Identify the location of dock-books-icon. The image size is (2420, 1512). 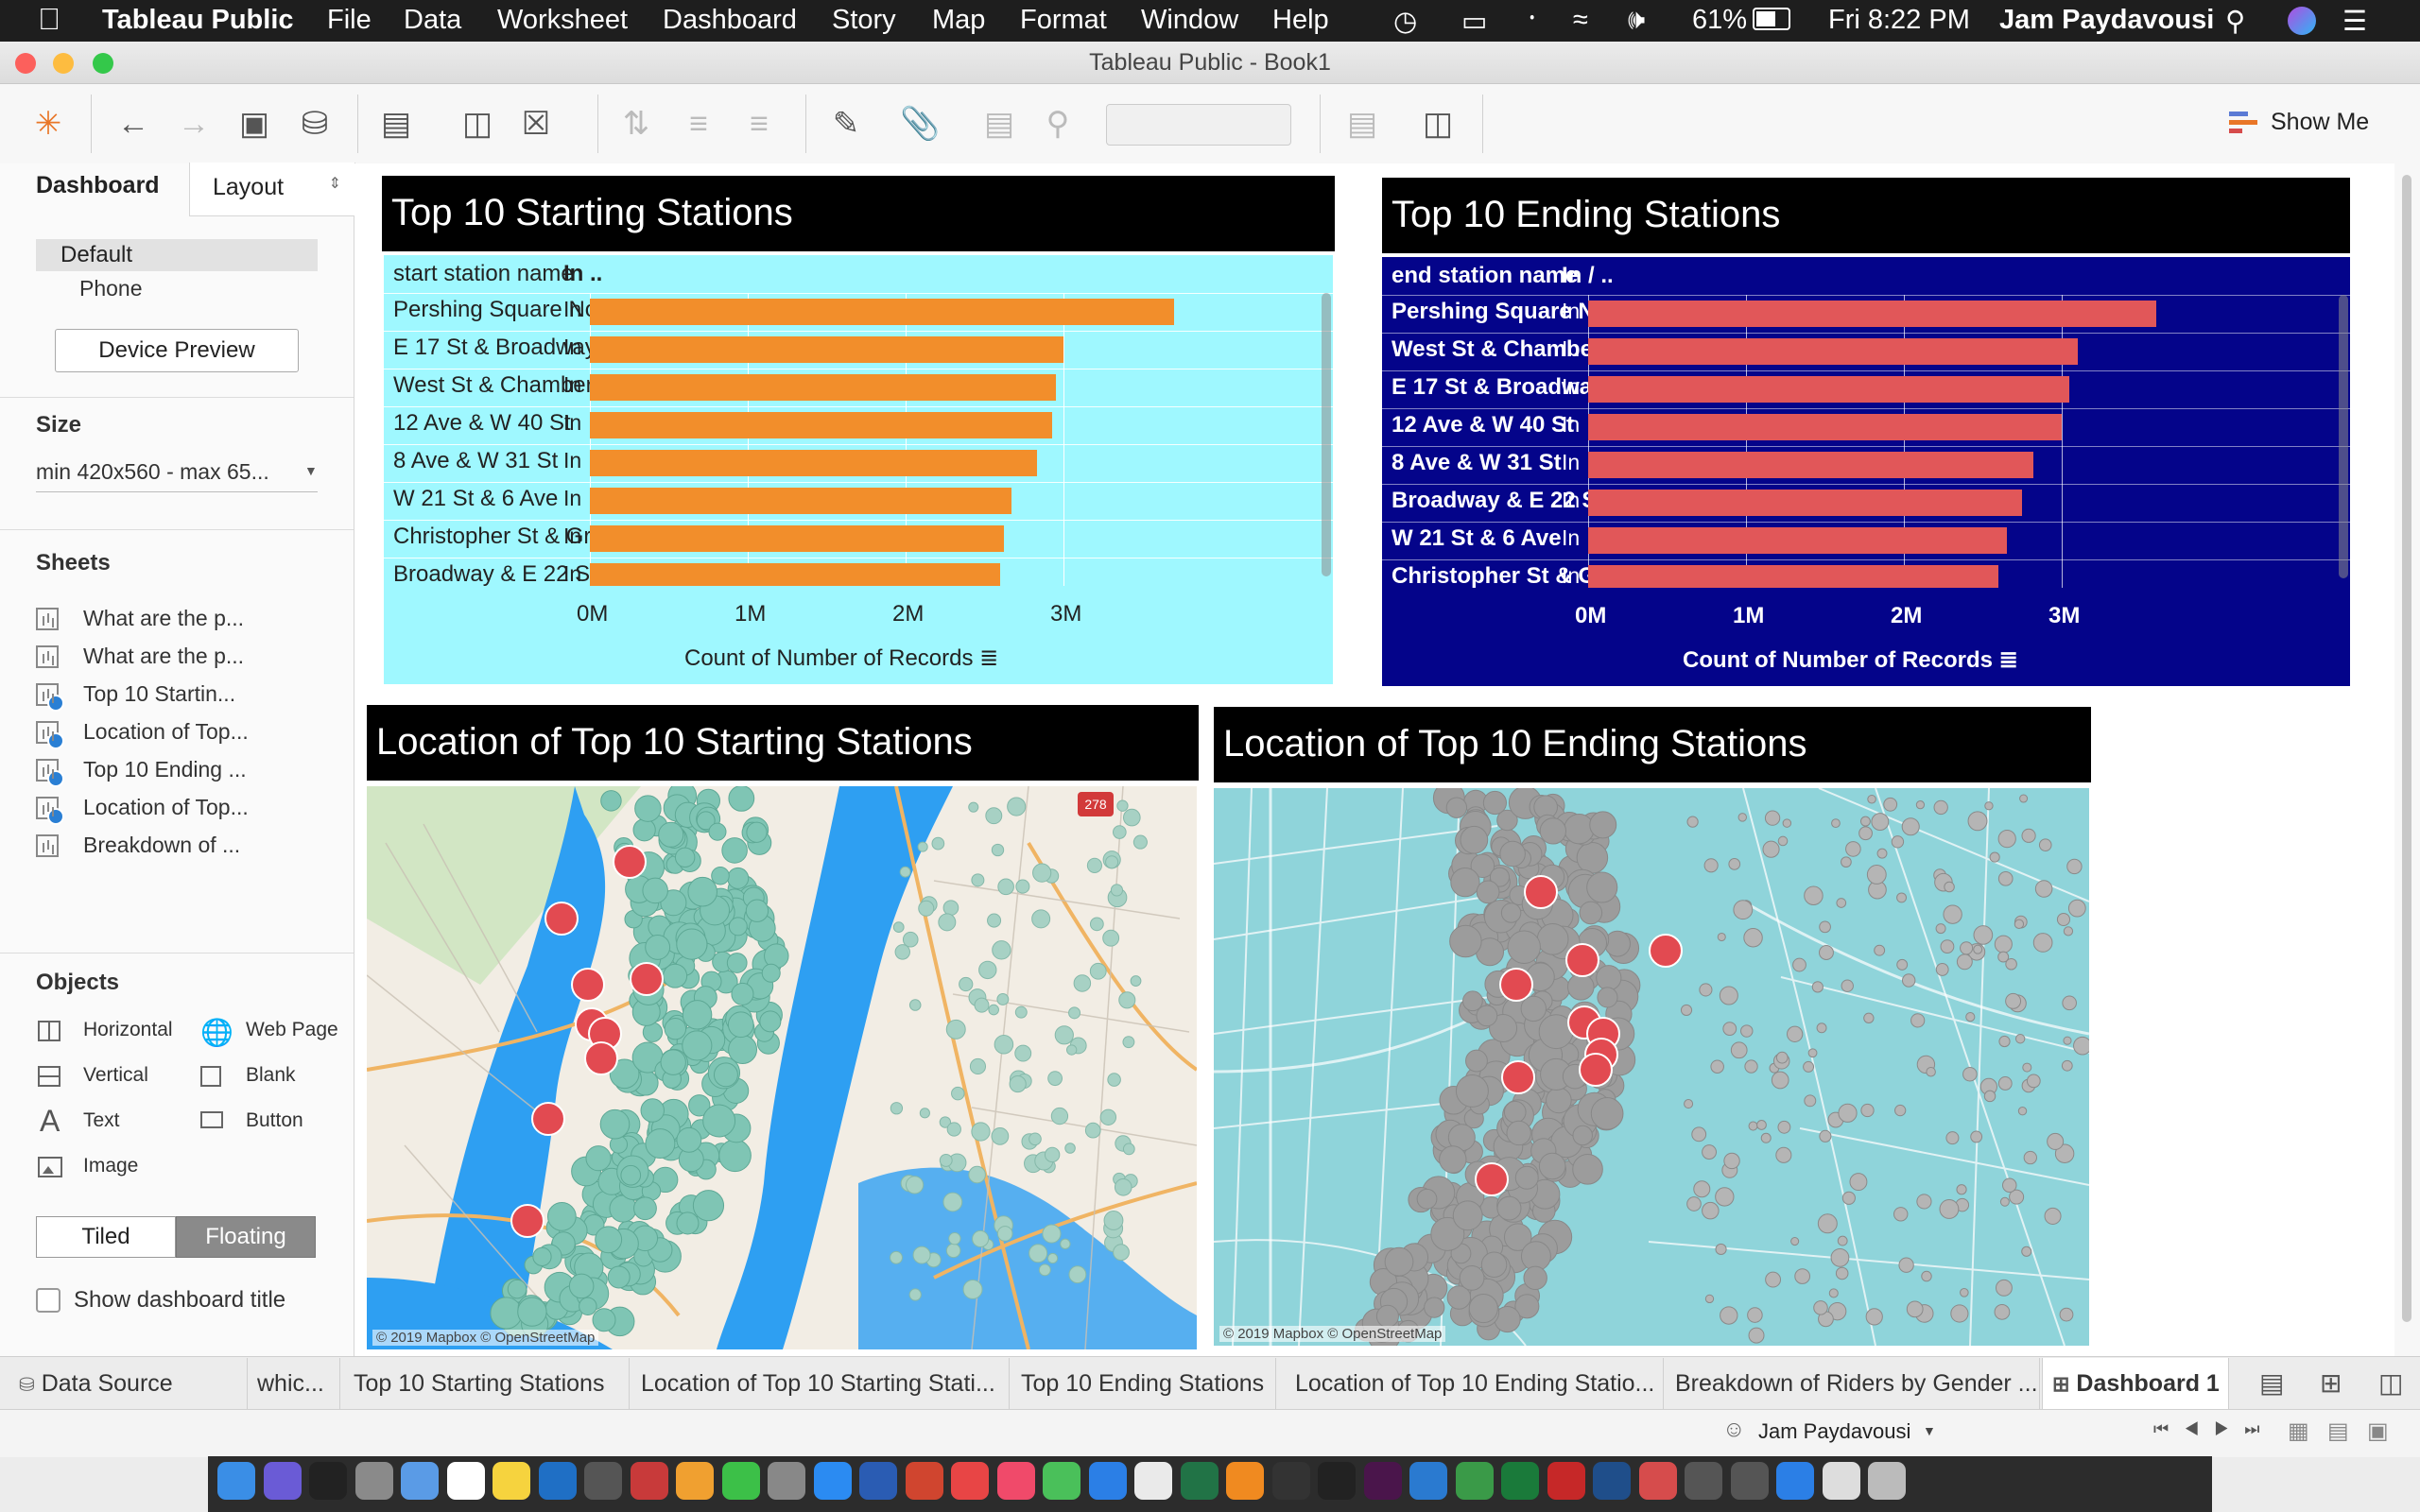
(1245, 1481).